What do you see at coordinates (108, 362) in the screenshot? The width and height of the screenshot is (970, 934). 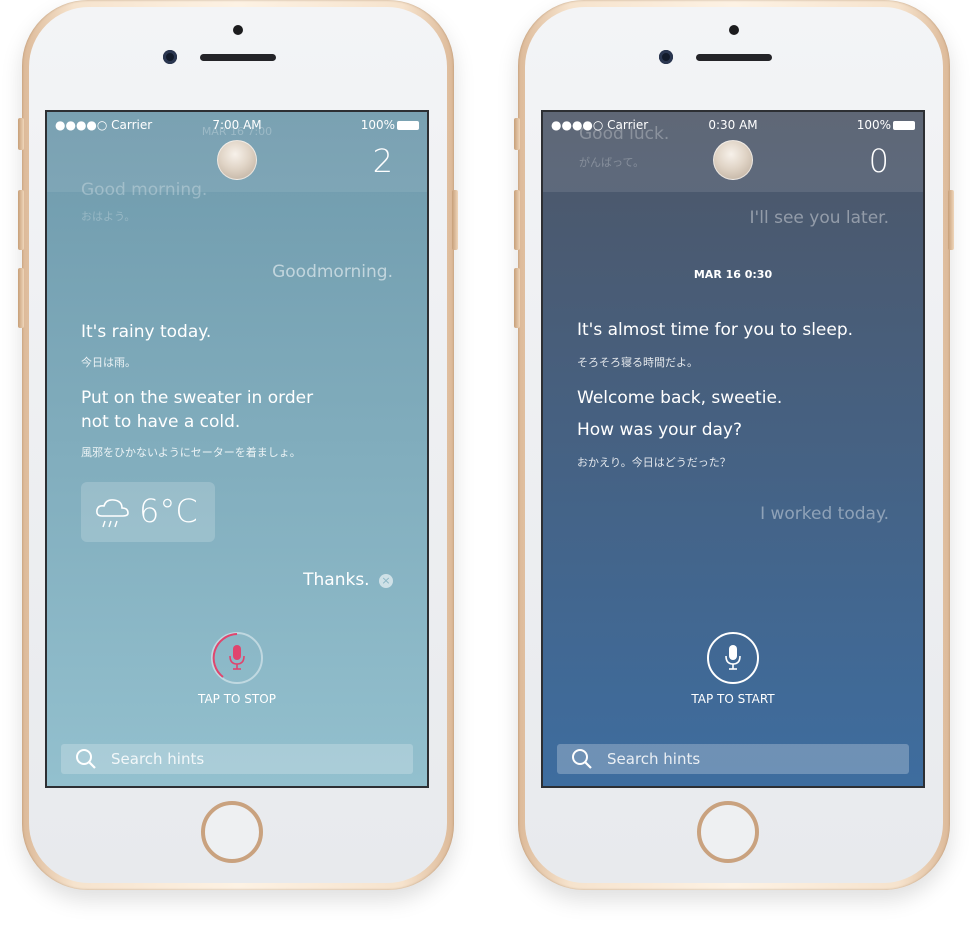 I see `message-sub: 今日は雨。` at bounding box center [108, 362].